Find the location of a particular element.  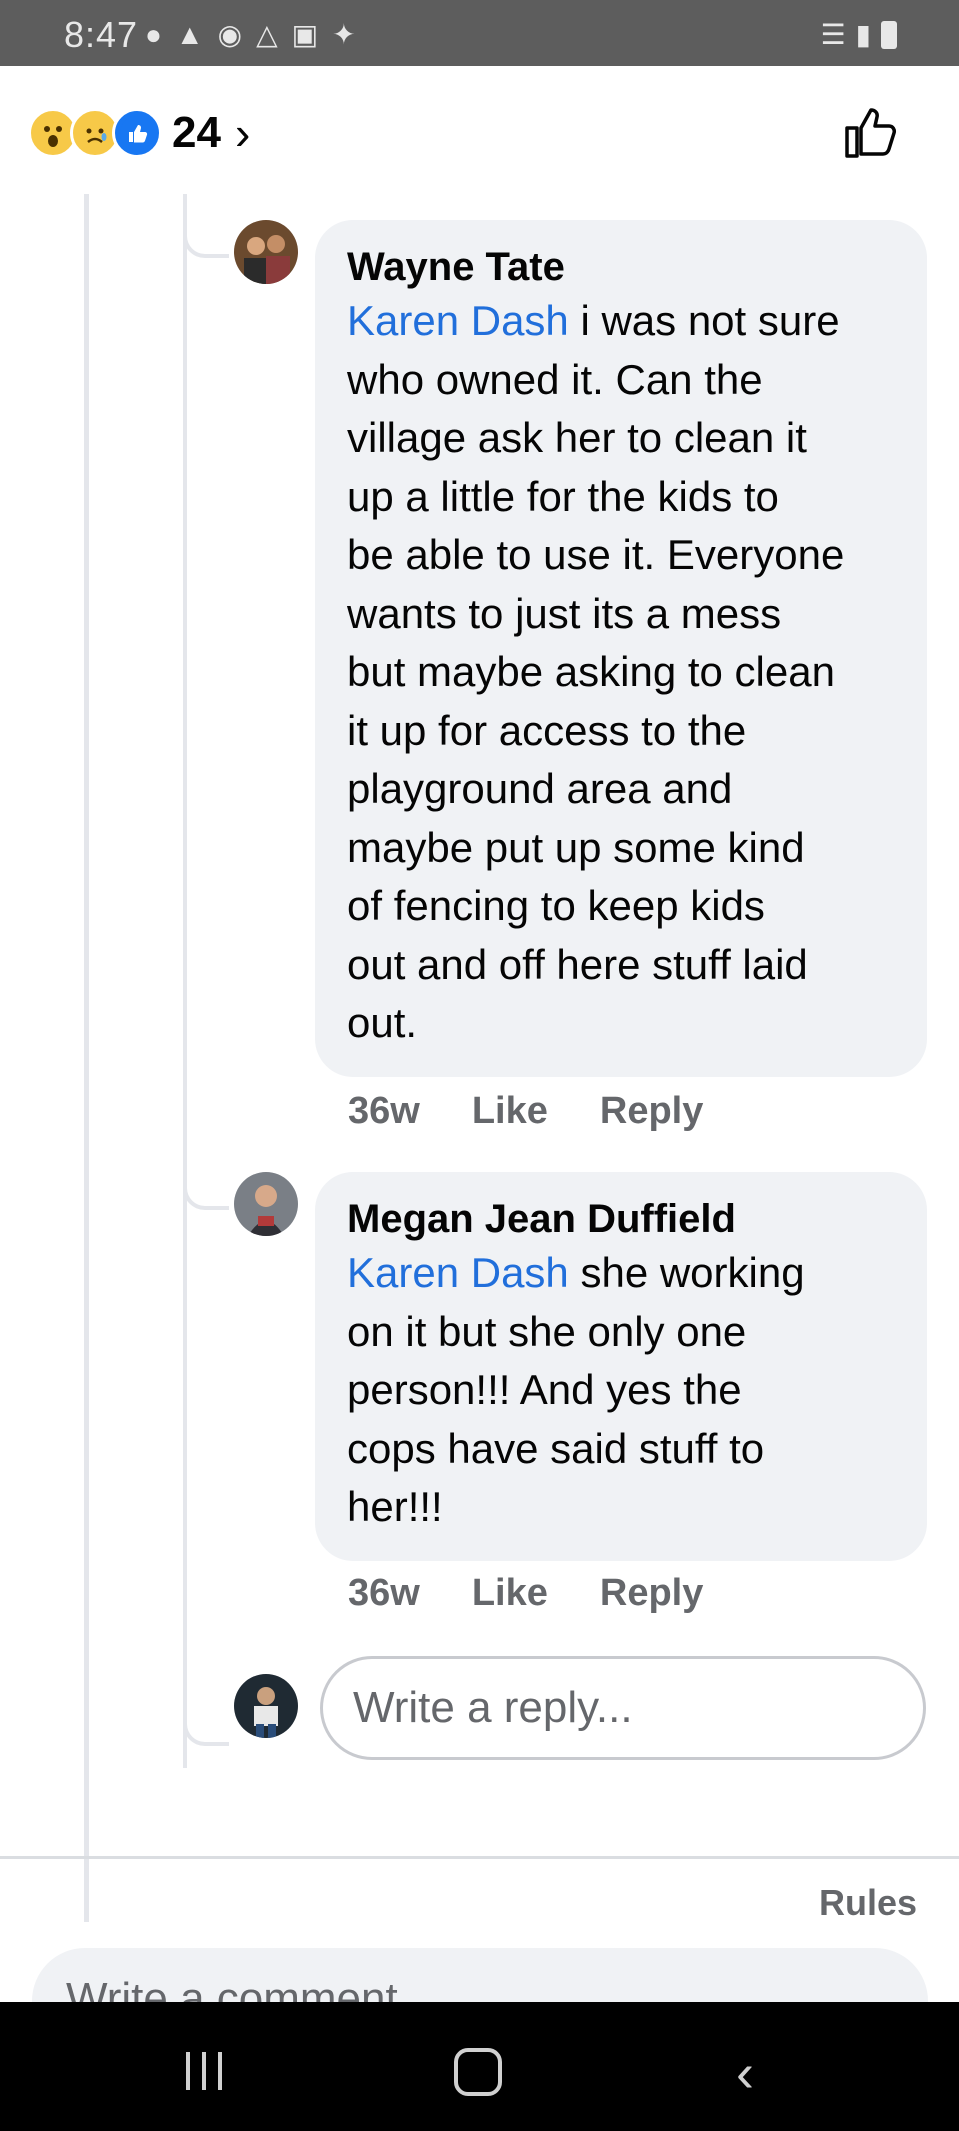

navigation-bar: ‹ is located at coordinates (479, 2066).